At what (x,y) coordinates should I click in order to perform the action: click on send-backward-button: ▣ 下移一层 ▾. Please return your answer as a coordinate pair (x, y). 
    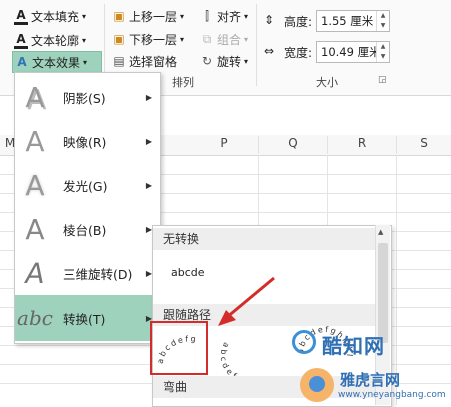
    Looking at the image, I should click on (148, 39).